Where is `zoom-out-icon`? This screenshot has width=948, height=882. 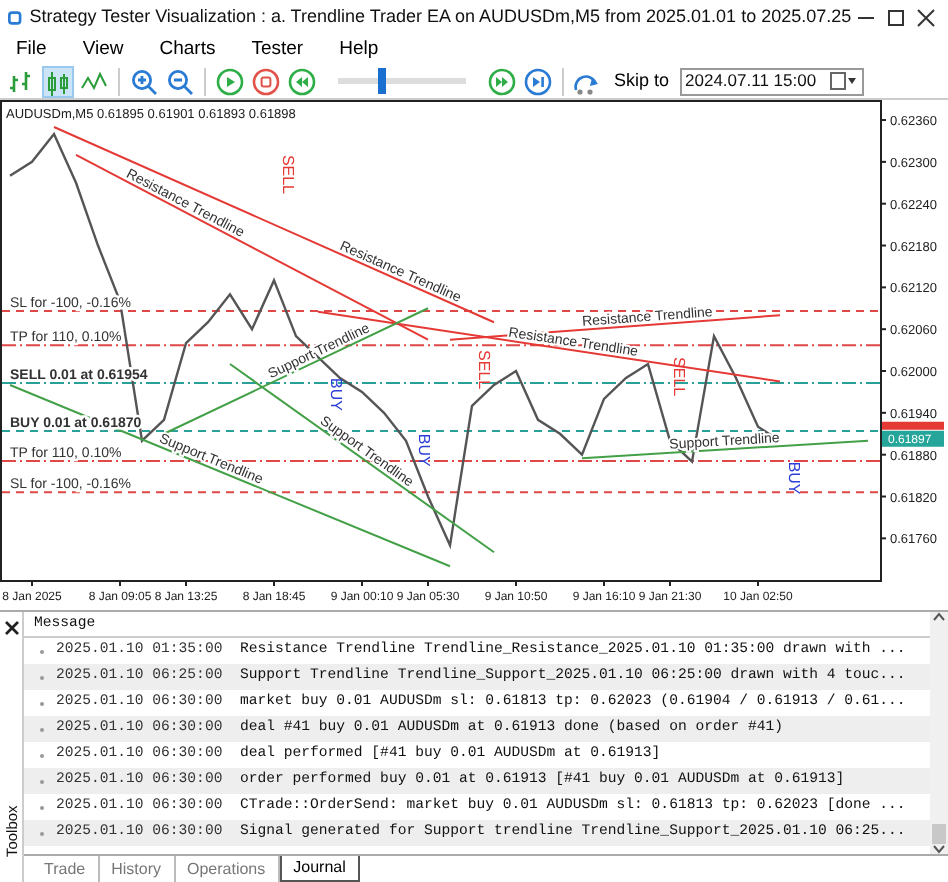 zoom-out-icon is located at coordinates (180, 81).